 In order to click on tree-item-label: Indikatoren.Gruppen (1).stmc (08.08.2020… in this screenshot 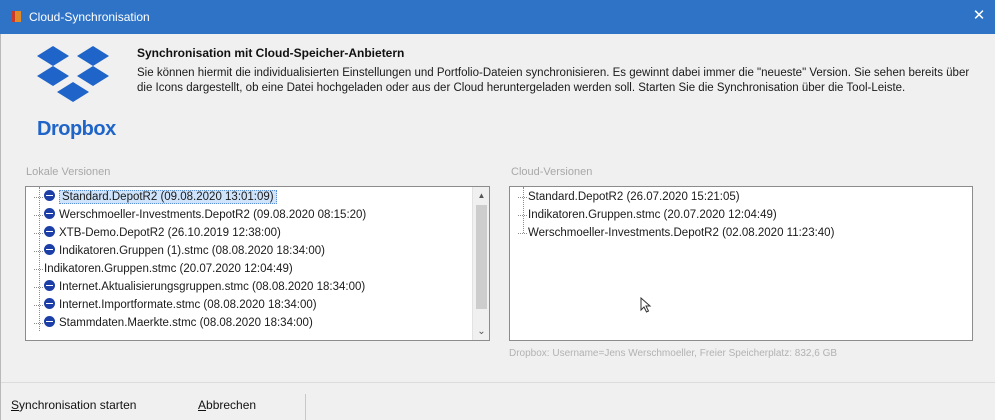, I will do `click(192, 251)`.